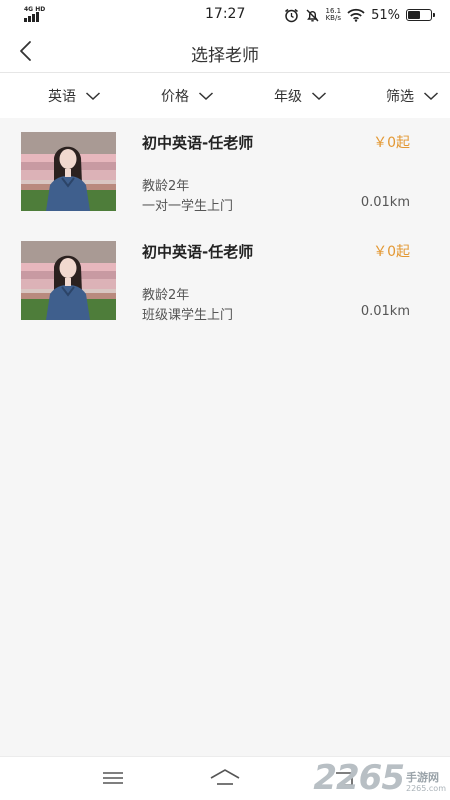 Image resolution: width=450 pixels, height=800 pixels. I want to click on system-nav-bar: 2265 手游网 2265.com, so click(225, 778).